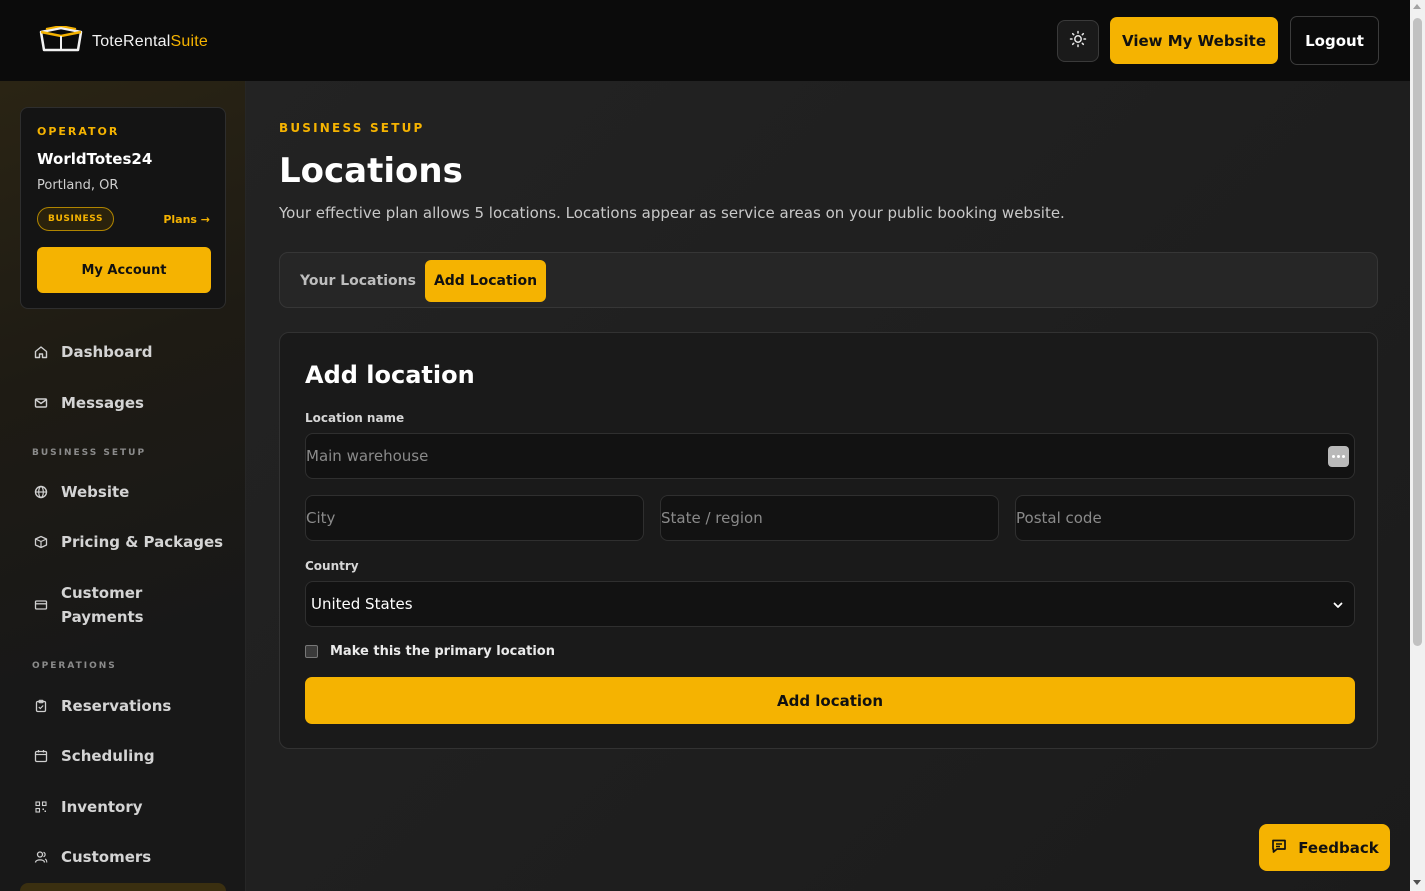  I want to click on sidebar-item-label: Customers, so click(106, 857).